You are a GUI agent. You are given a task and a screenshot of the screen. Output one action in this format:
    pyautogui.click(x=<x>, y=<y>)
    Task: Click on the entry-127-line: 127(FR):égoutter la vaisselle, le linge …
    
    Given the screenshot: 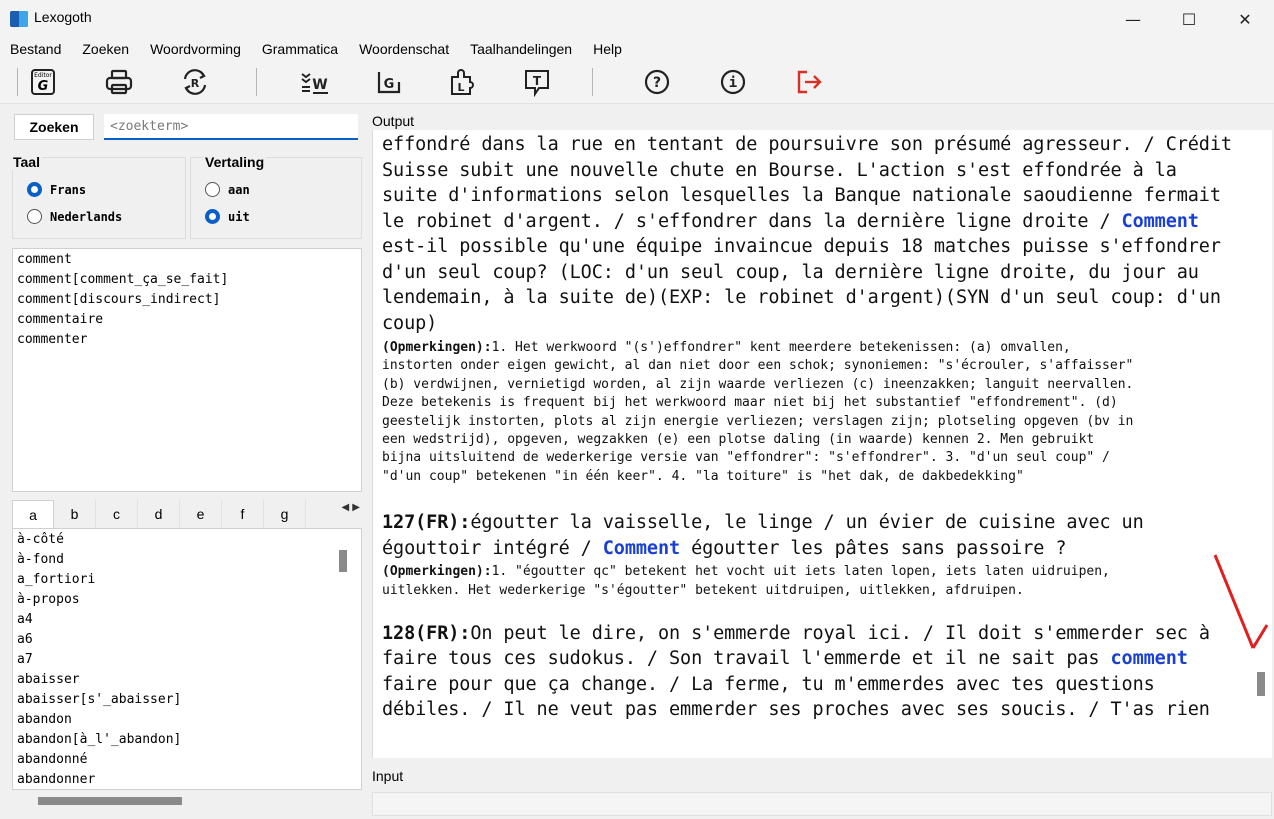 What is the action you would take?
    pyautogui.click(x=763, y=523)
    